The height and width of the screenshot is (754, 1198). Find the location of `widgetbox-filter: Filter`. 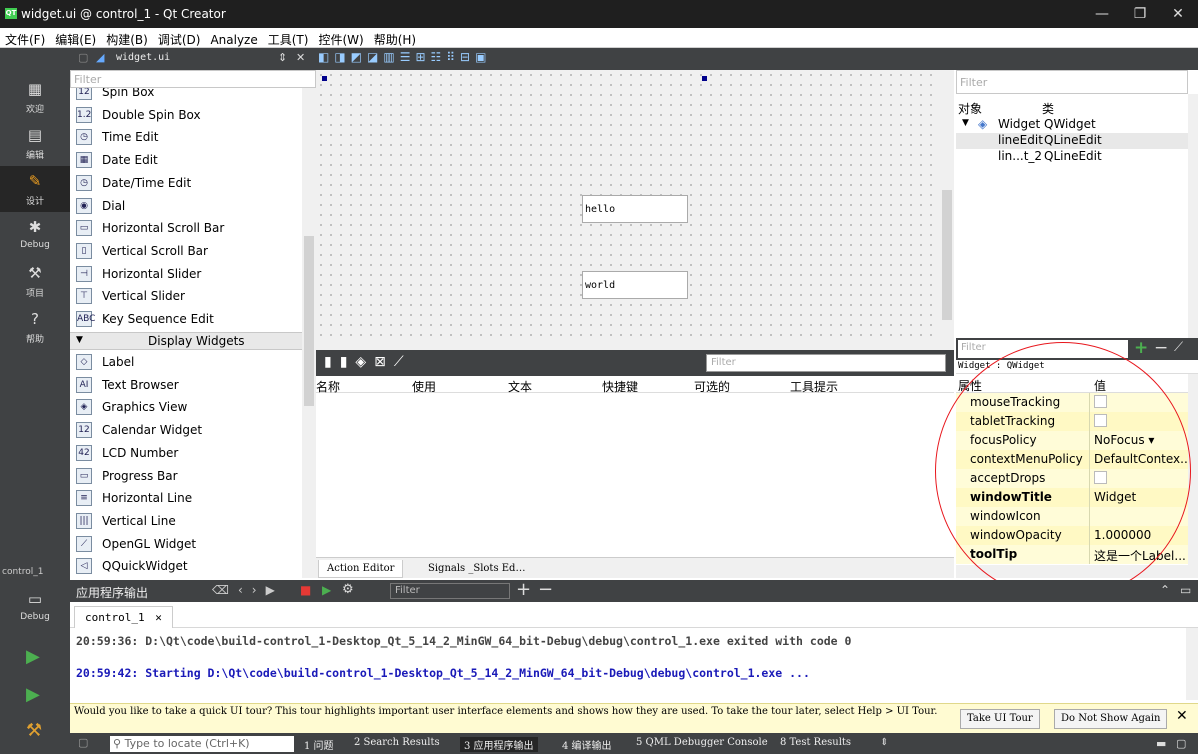

widgetbox-filter: Filter is located at coordinates (193, 79).